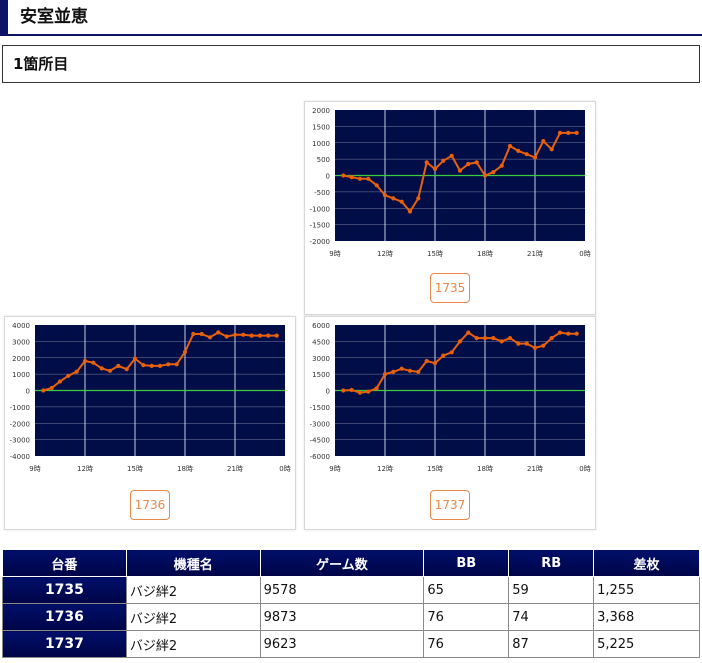 Image resolution: width=702 pixels, height=663 pixels. I want to click on table-header-row: 台番 機種名 ゲーム数 BB RB 差枚, so click(351, 563).